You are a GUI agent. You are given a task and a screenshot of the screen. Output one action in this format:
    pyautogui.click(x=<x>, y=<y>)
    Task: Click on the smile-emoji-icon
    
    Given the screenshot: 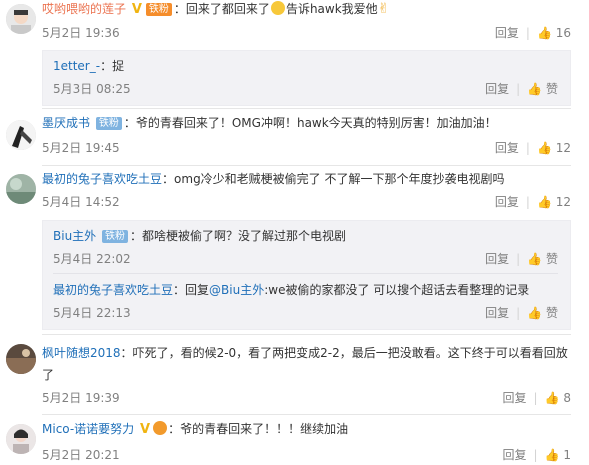 What is the action you would take?
    pyautogui.click(x=277, y=8)
    